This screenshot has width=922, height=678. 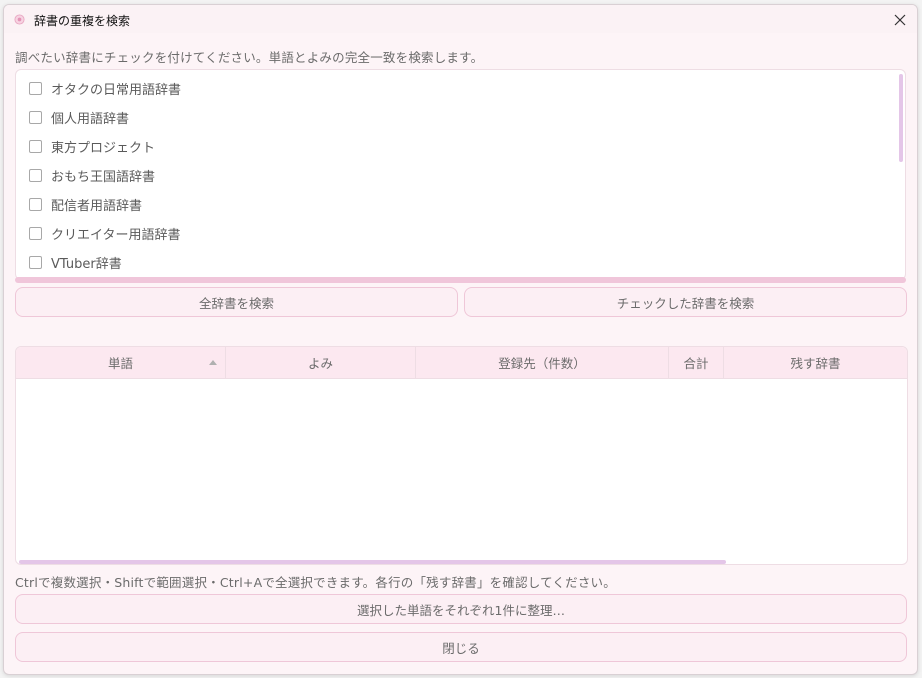 I want to click on column-header-label: 残す辞書, so click(x=815, y=363).